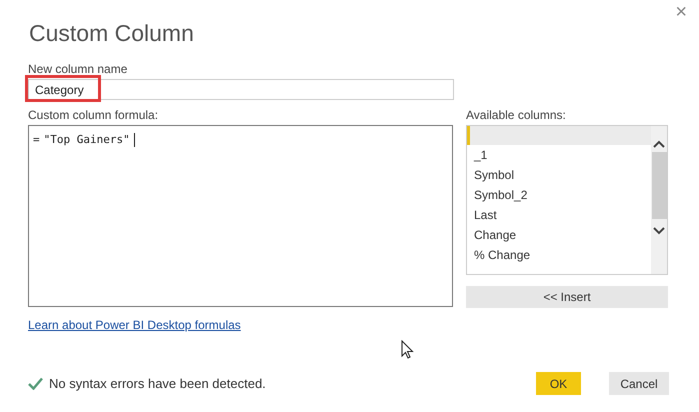 The image size is (699, 412). What do you see at coordinates (36, 140) in the screenshot?
I see `equals-sign: =` at bounding box center [36, 140].